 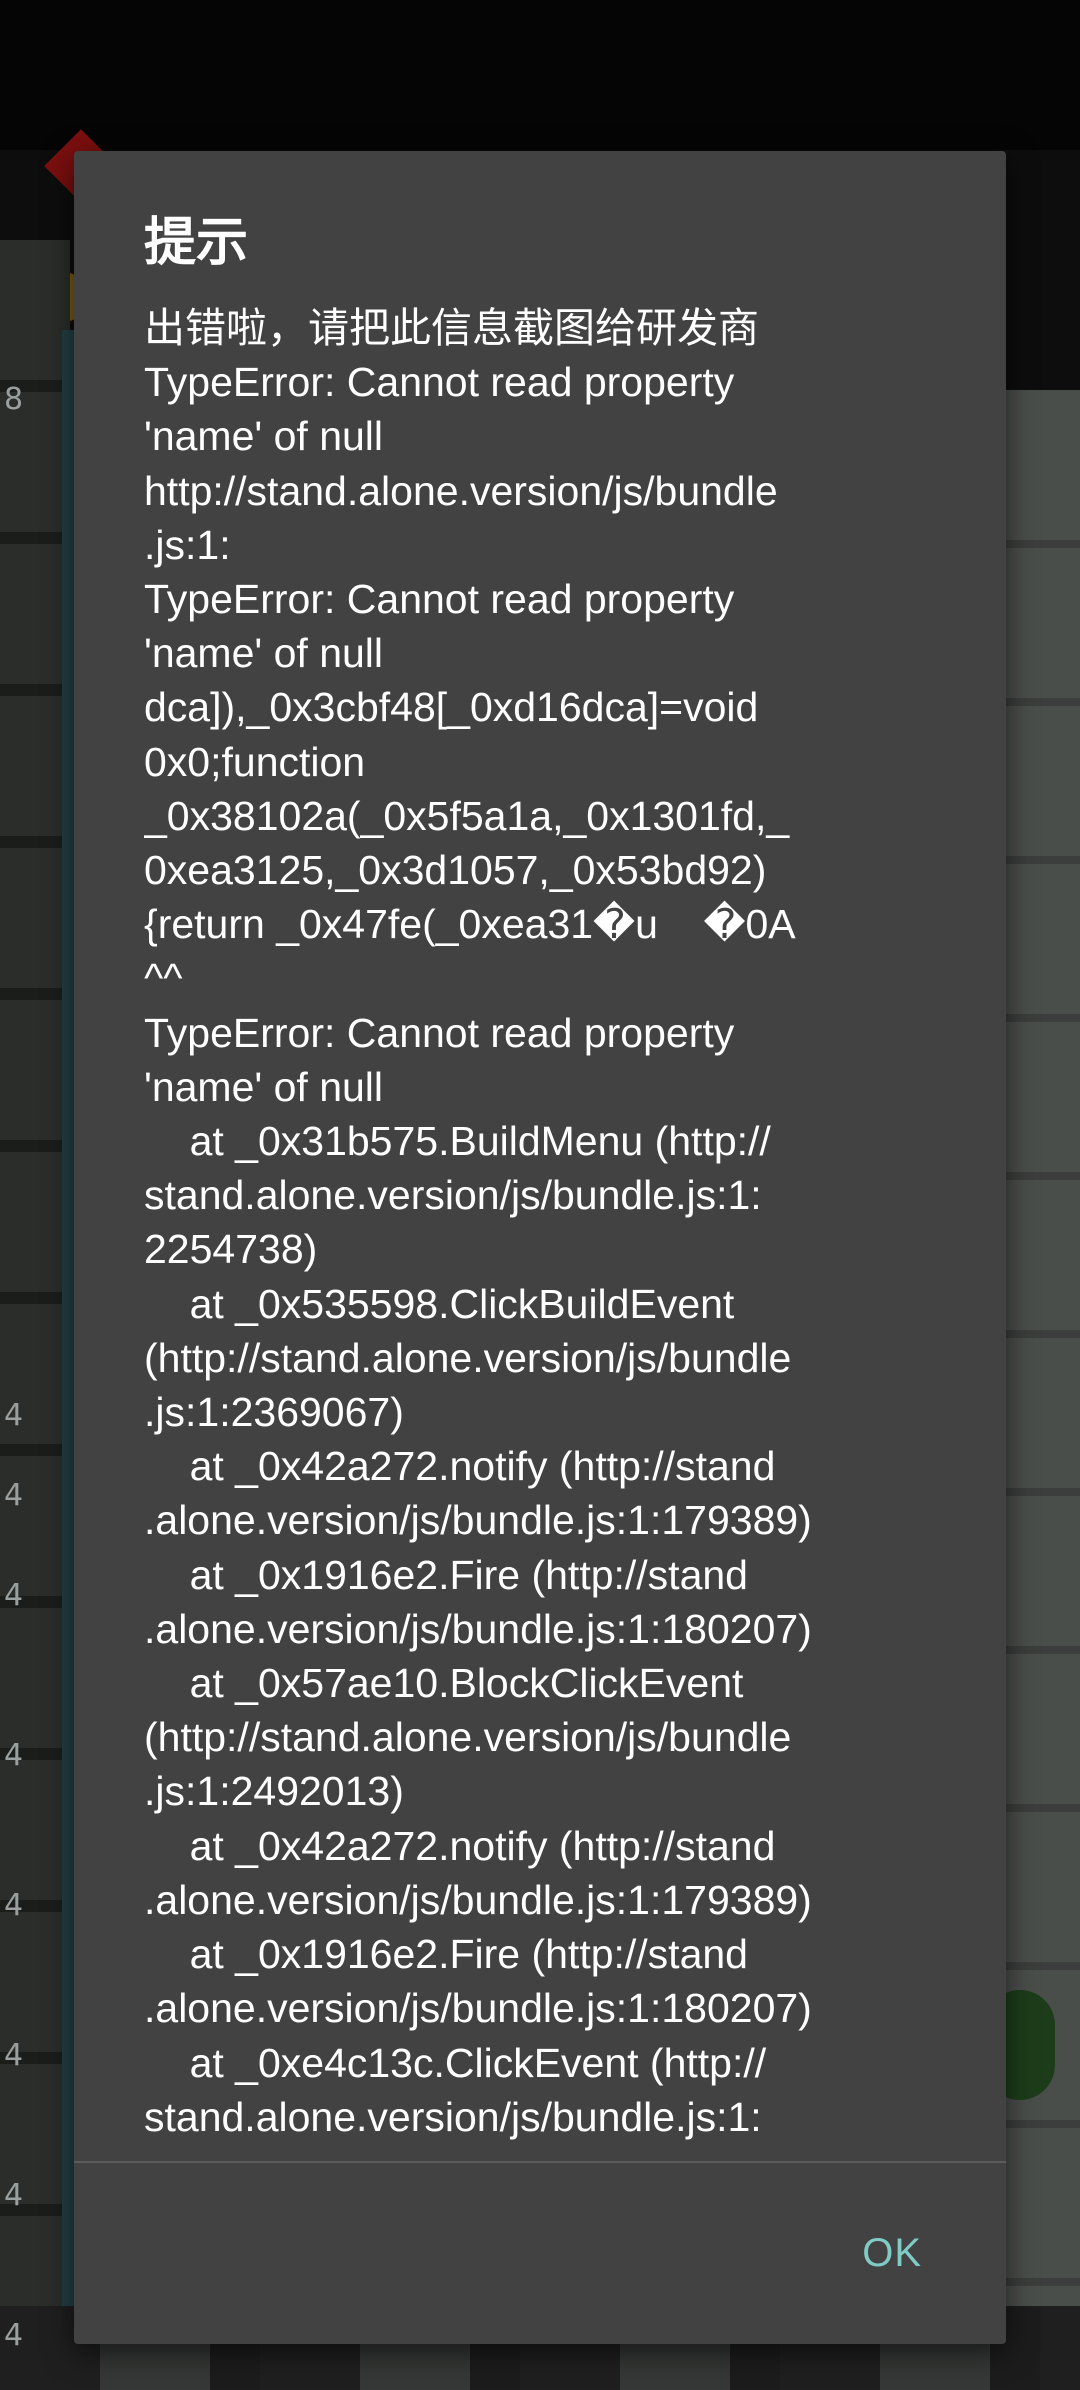 I want to click on error-message-line: http://stand.alone.version/js/bundle, so click(x=461, y=490).